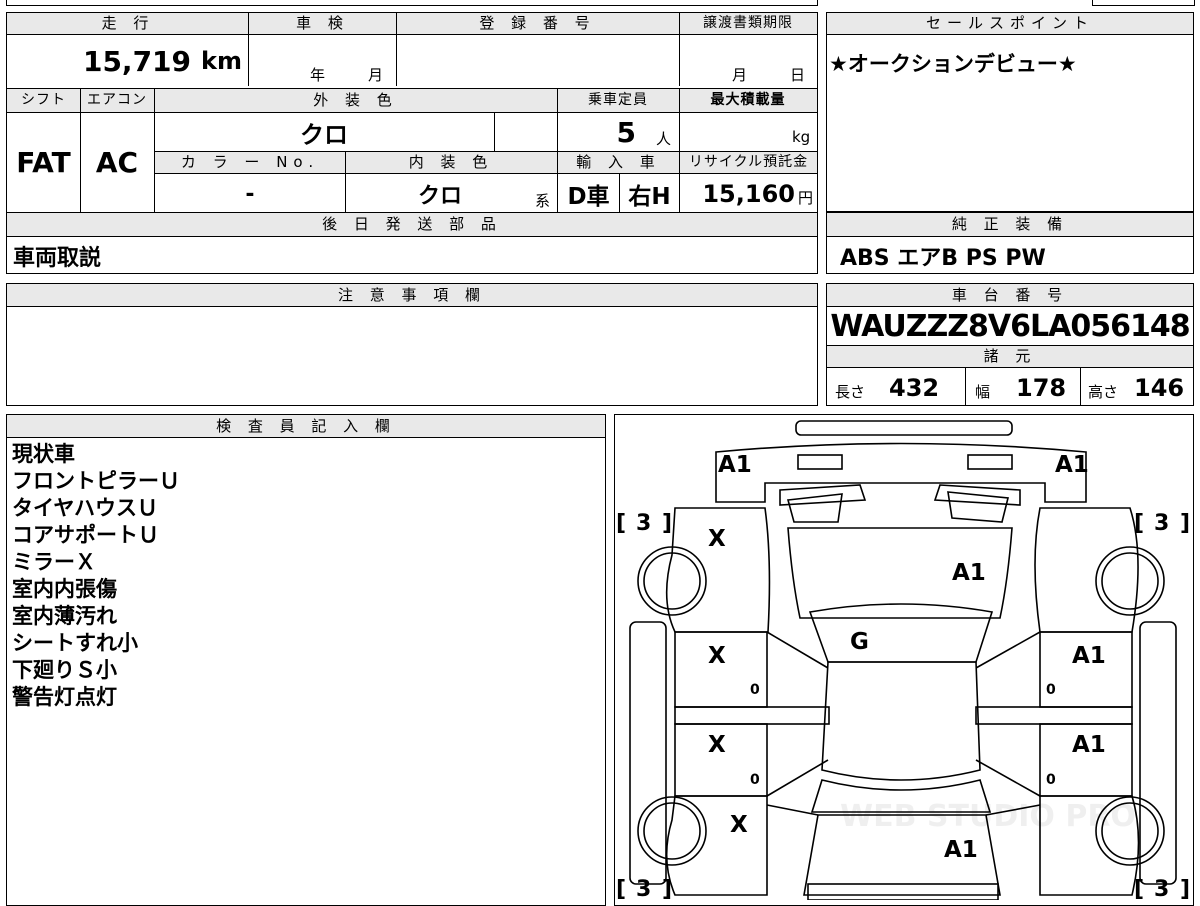 This screenshot has width=1200, height=906. Describe the element at coordinates (1158, 753) in the screenshot. I see `right-rocker-shape` at that location.